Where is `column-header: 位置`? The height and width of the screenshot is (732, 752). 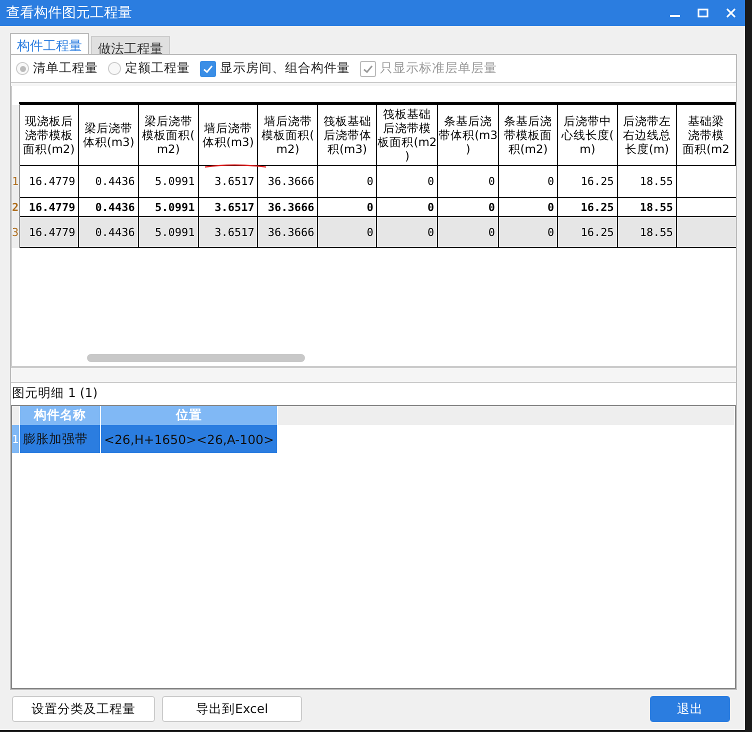
column-header: 位置 is located at coordinates (189, 415).